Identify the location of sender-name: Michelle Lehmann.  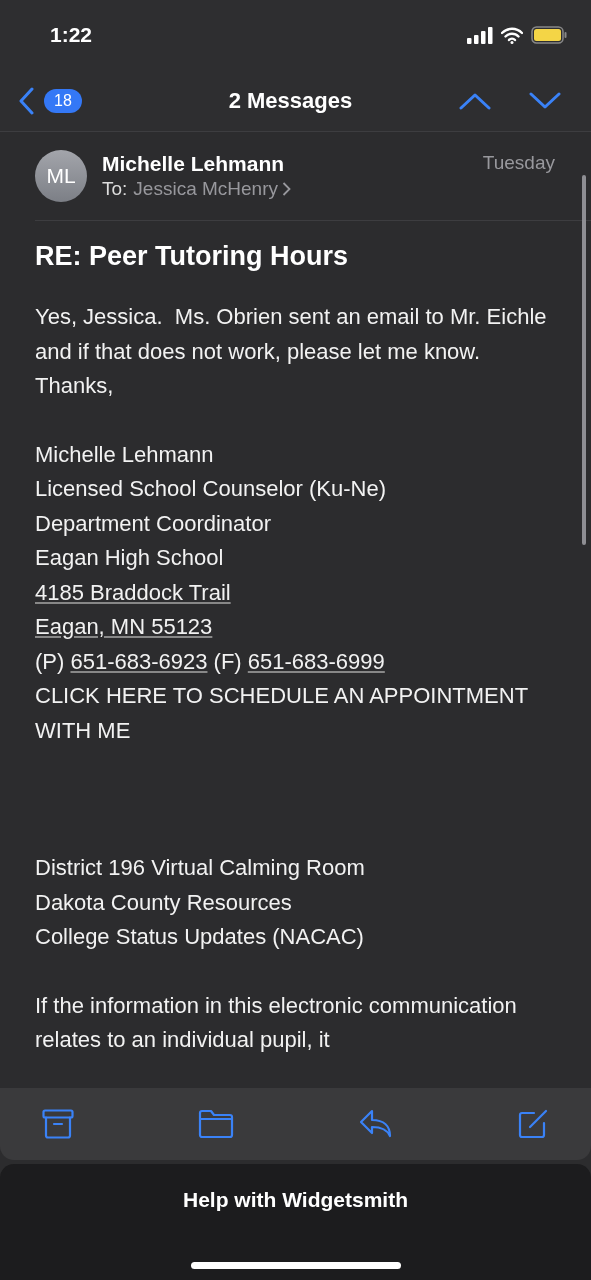
(194, 164).